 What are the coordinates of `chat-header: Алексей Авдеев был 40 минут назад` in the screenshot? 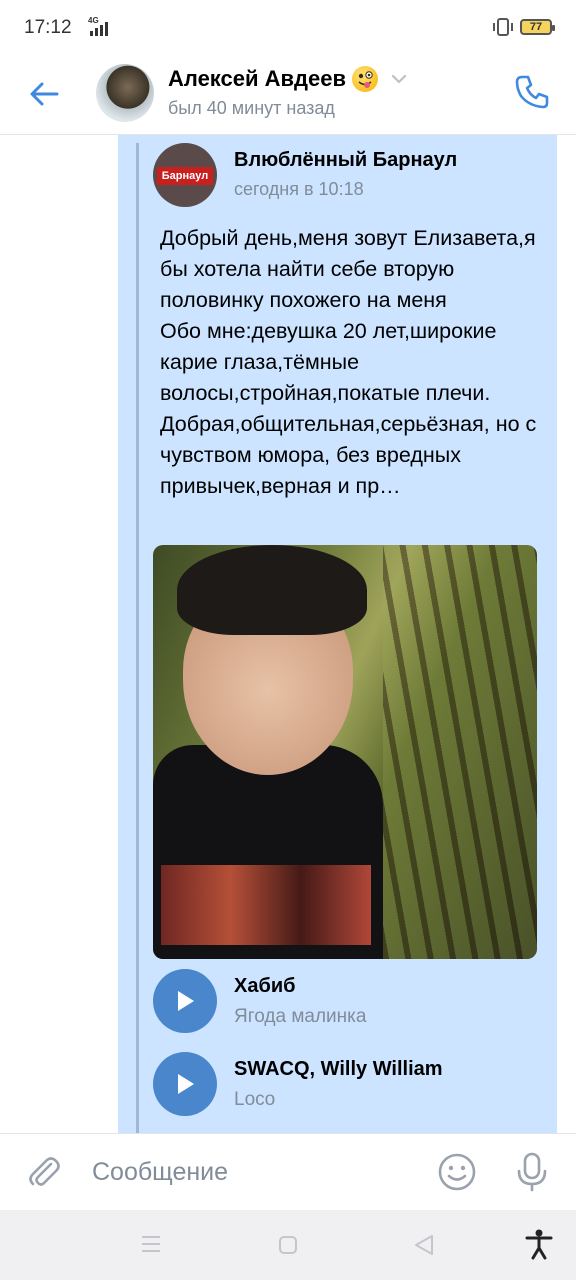 It's located at (288, 95).